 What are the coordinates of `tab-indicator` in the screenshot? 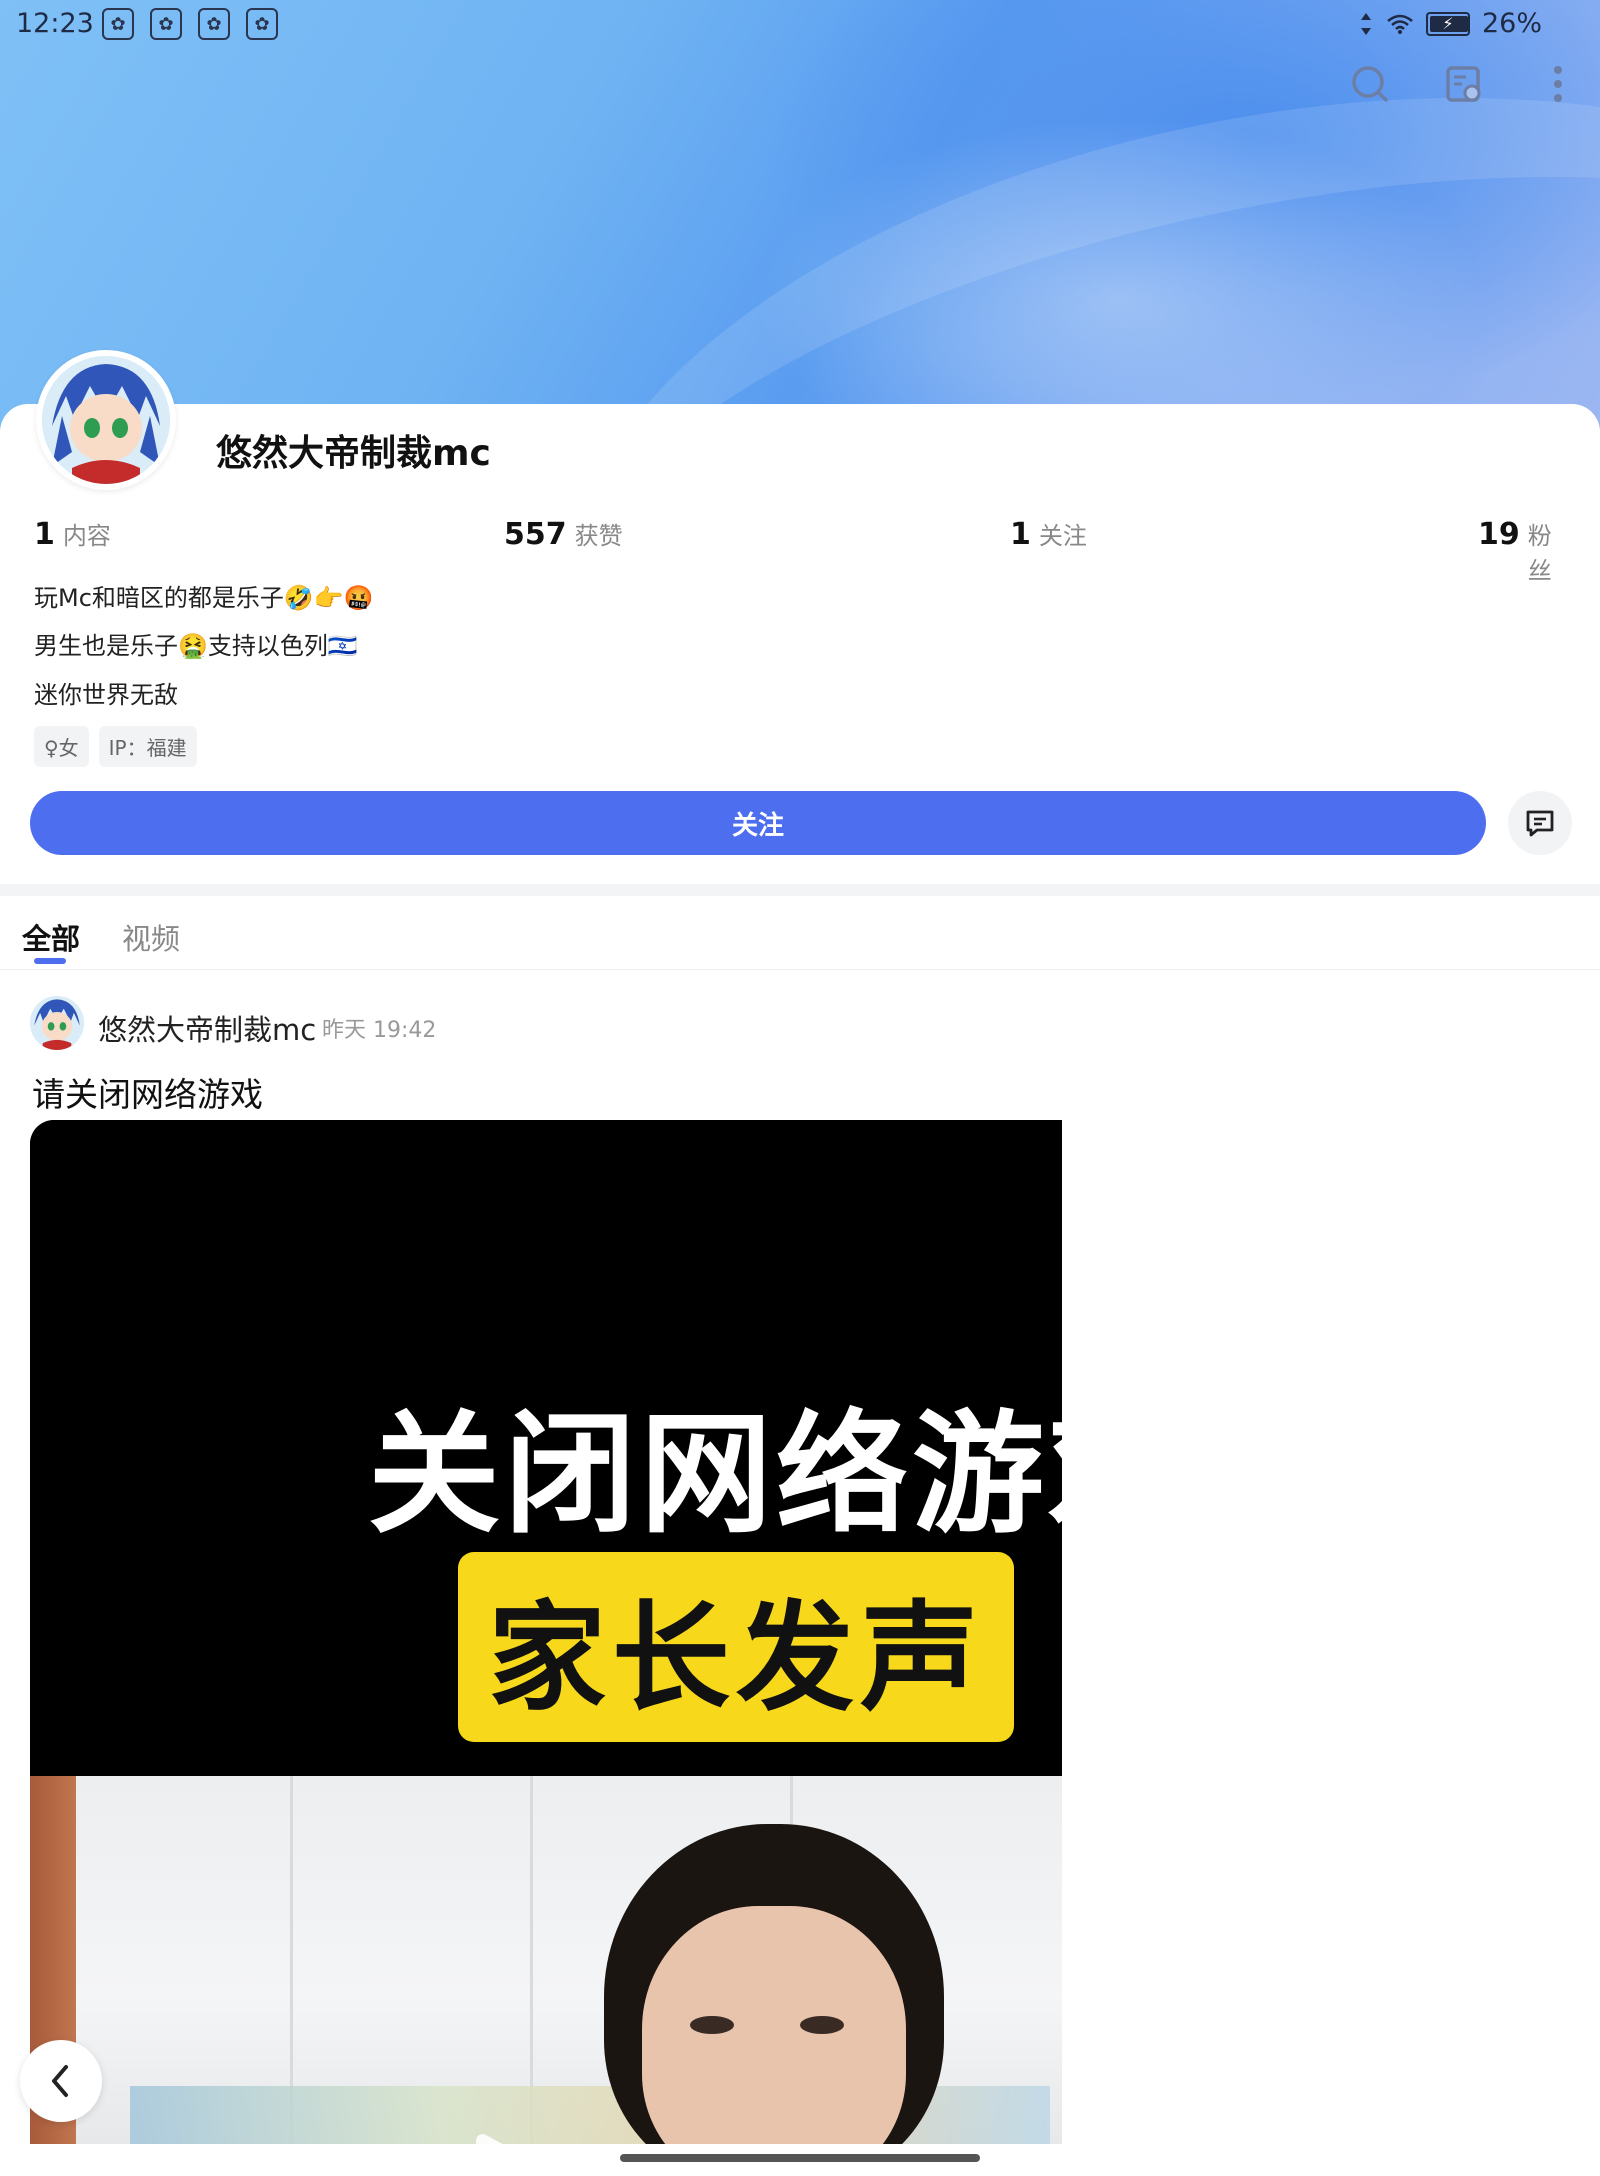 It's located at (50, 961).